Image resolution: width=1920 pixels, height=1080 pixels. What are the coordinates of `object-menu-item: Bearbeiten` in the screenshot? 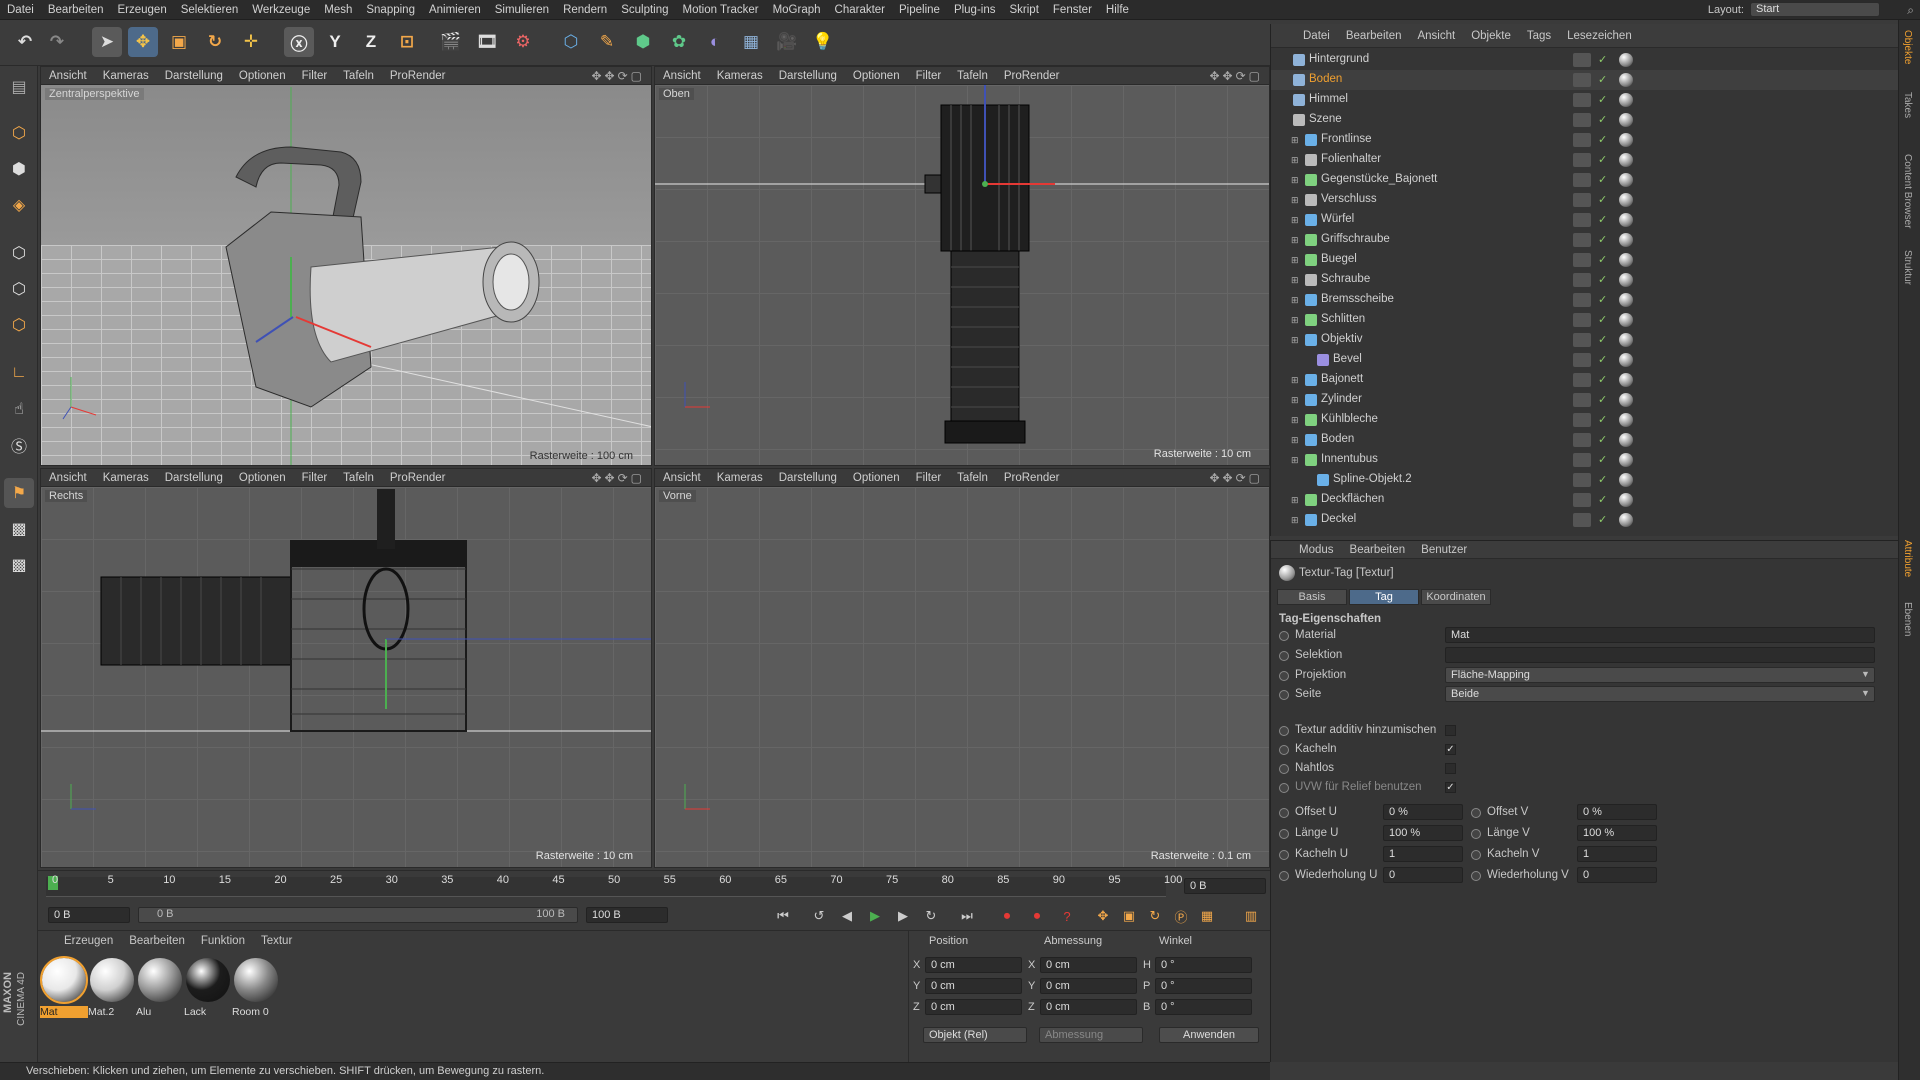 It's located at (1374, 36).